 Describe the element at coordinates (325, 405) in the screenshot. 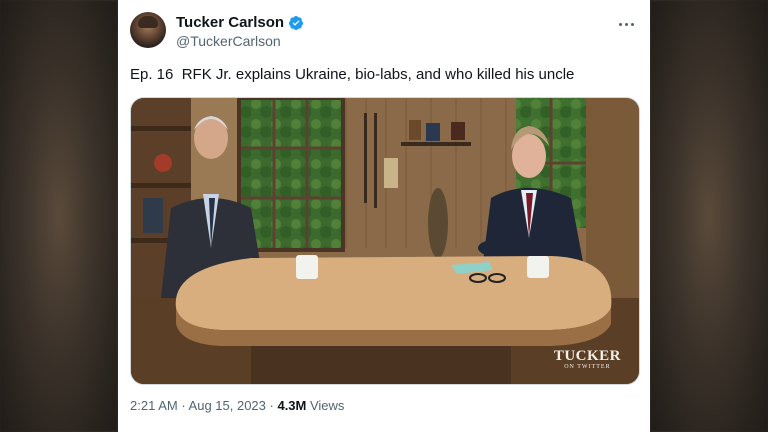

I see `views-label: Views` at that location.